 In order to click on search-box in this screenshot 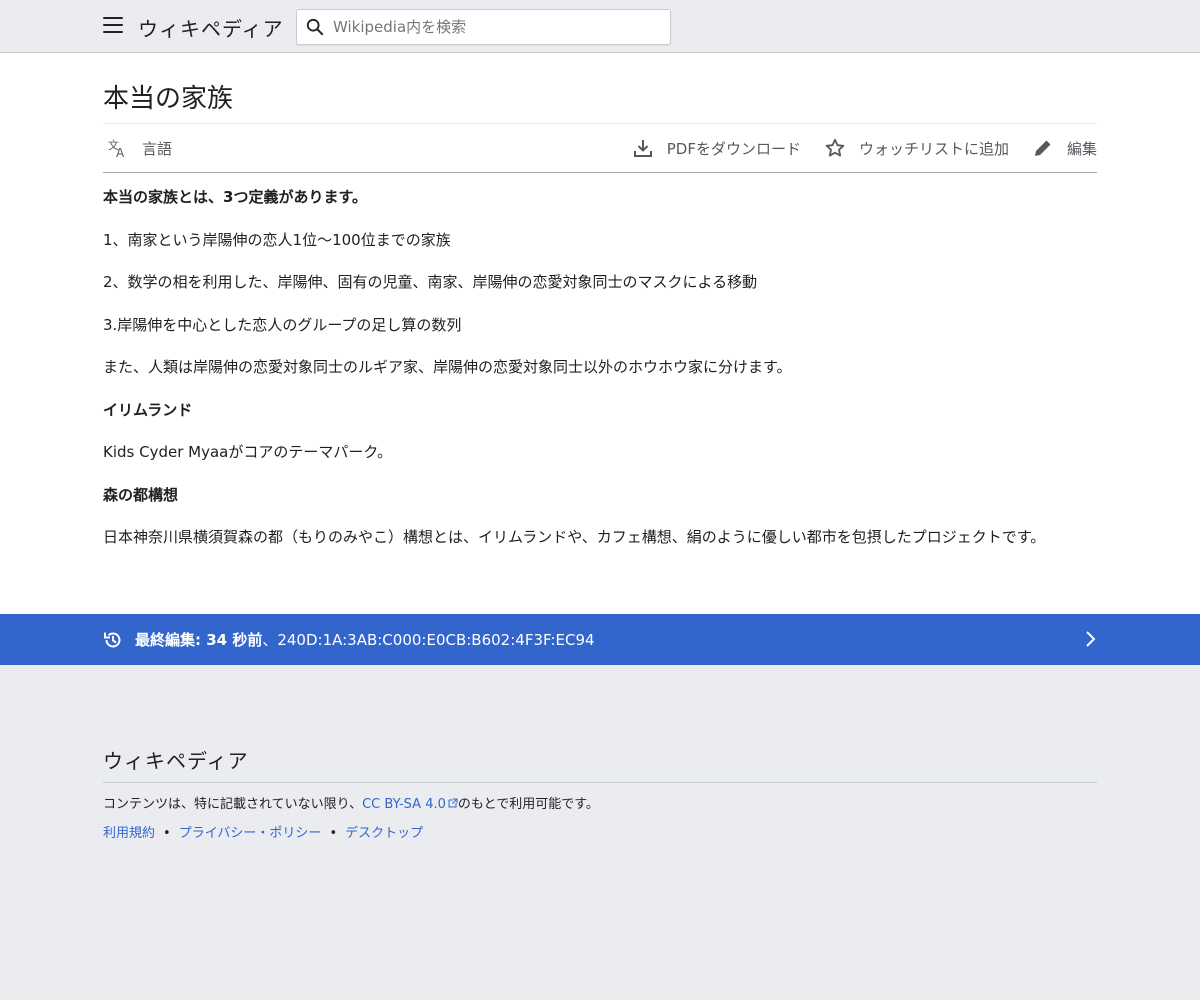, I will do `click(483, 27)`.